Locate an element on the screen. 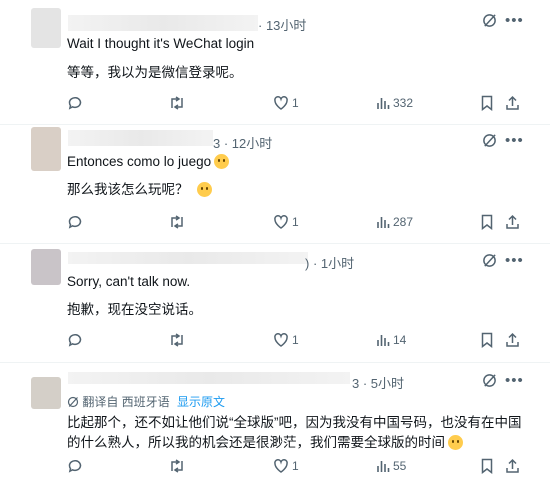 The width and height of the screenshot is (550, 489). tweet-time: 3 · 5小时 is located at coordinates (378, 382).